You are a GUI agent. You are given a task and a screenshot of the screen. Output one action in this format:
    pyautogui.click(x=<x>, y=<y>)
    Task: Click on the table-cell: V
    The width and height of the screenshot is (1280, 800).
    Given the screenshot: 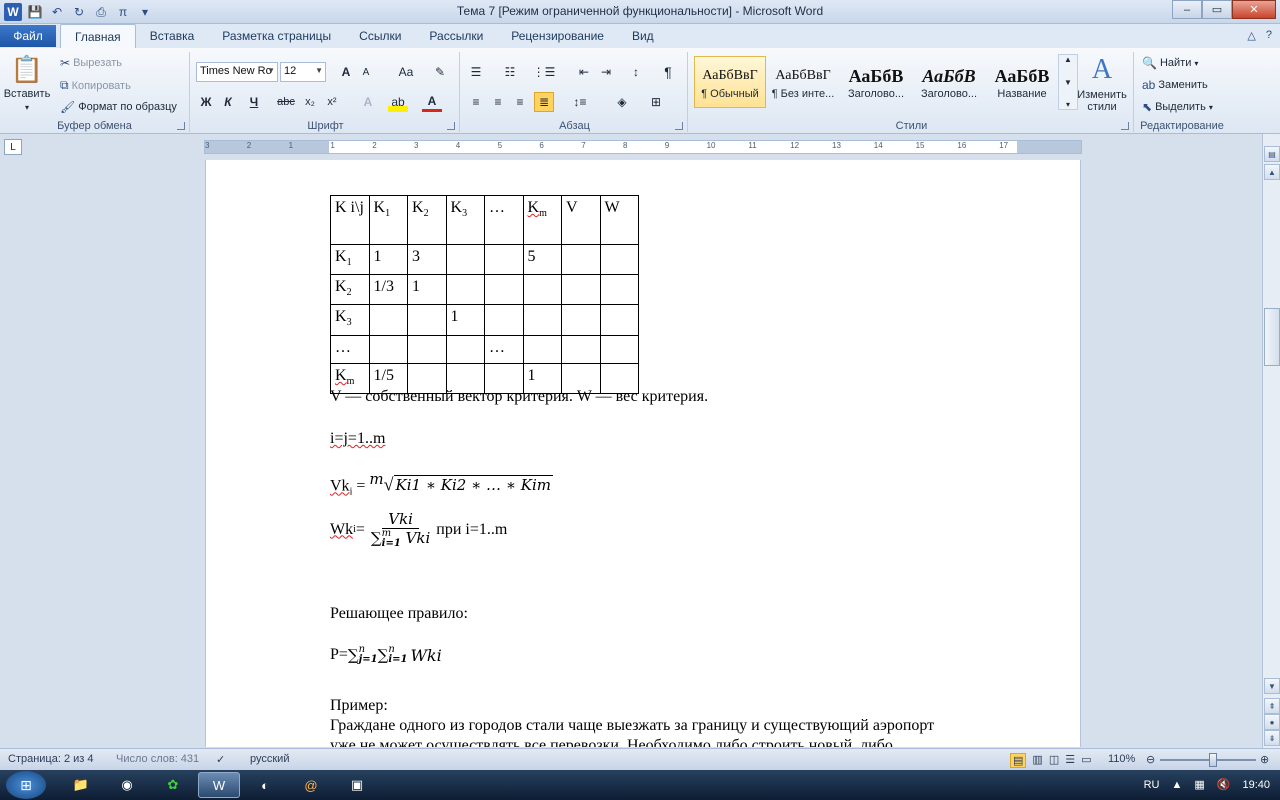 What is the action you would take?
    pyautogui.click(x=581, y=220)
    